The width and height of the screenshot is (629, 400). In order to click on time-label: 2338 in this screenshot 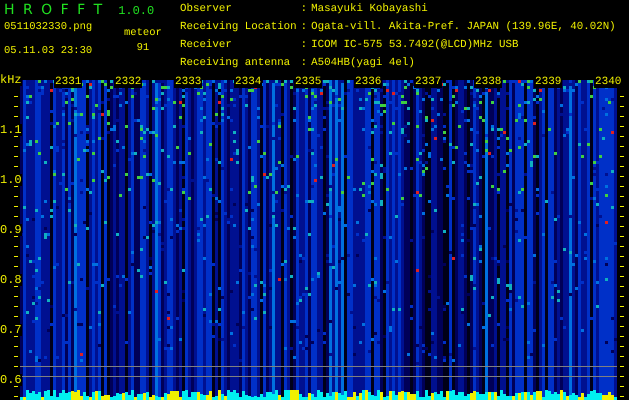, I will do `click(488, 82)`.